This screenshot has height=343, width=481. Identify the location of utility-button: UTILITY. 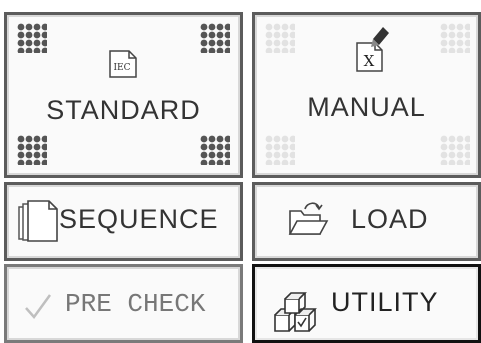
(366, 303).